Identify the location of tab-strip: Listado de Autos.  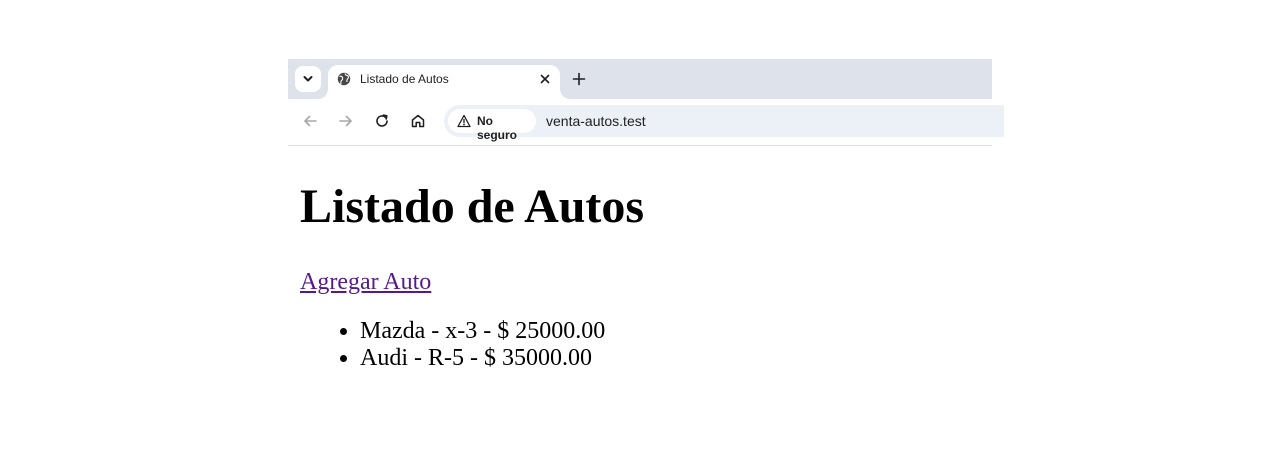
(640, 79).